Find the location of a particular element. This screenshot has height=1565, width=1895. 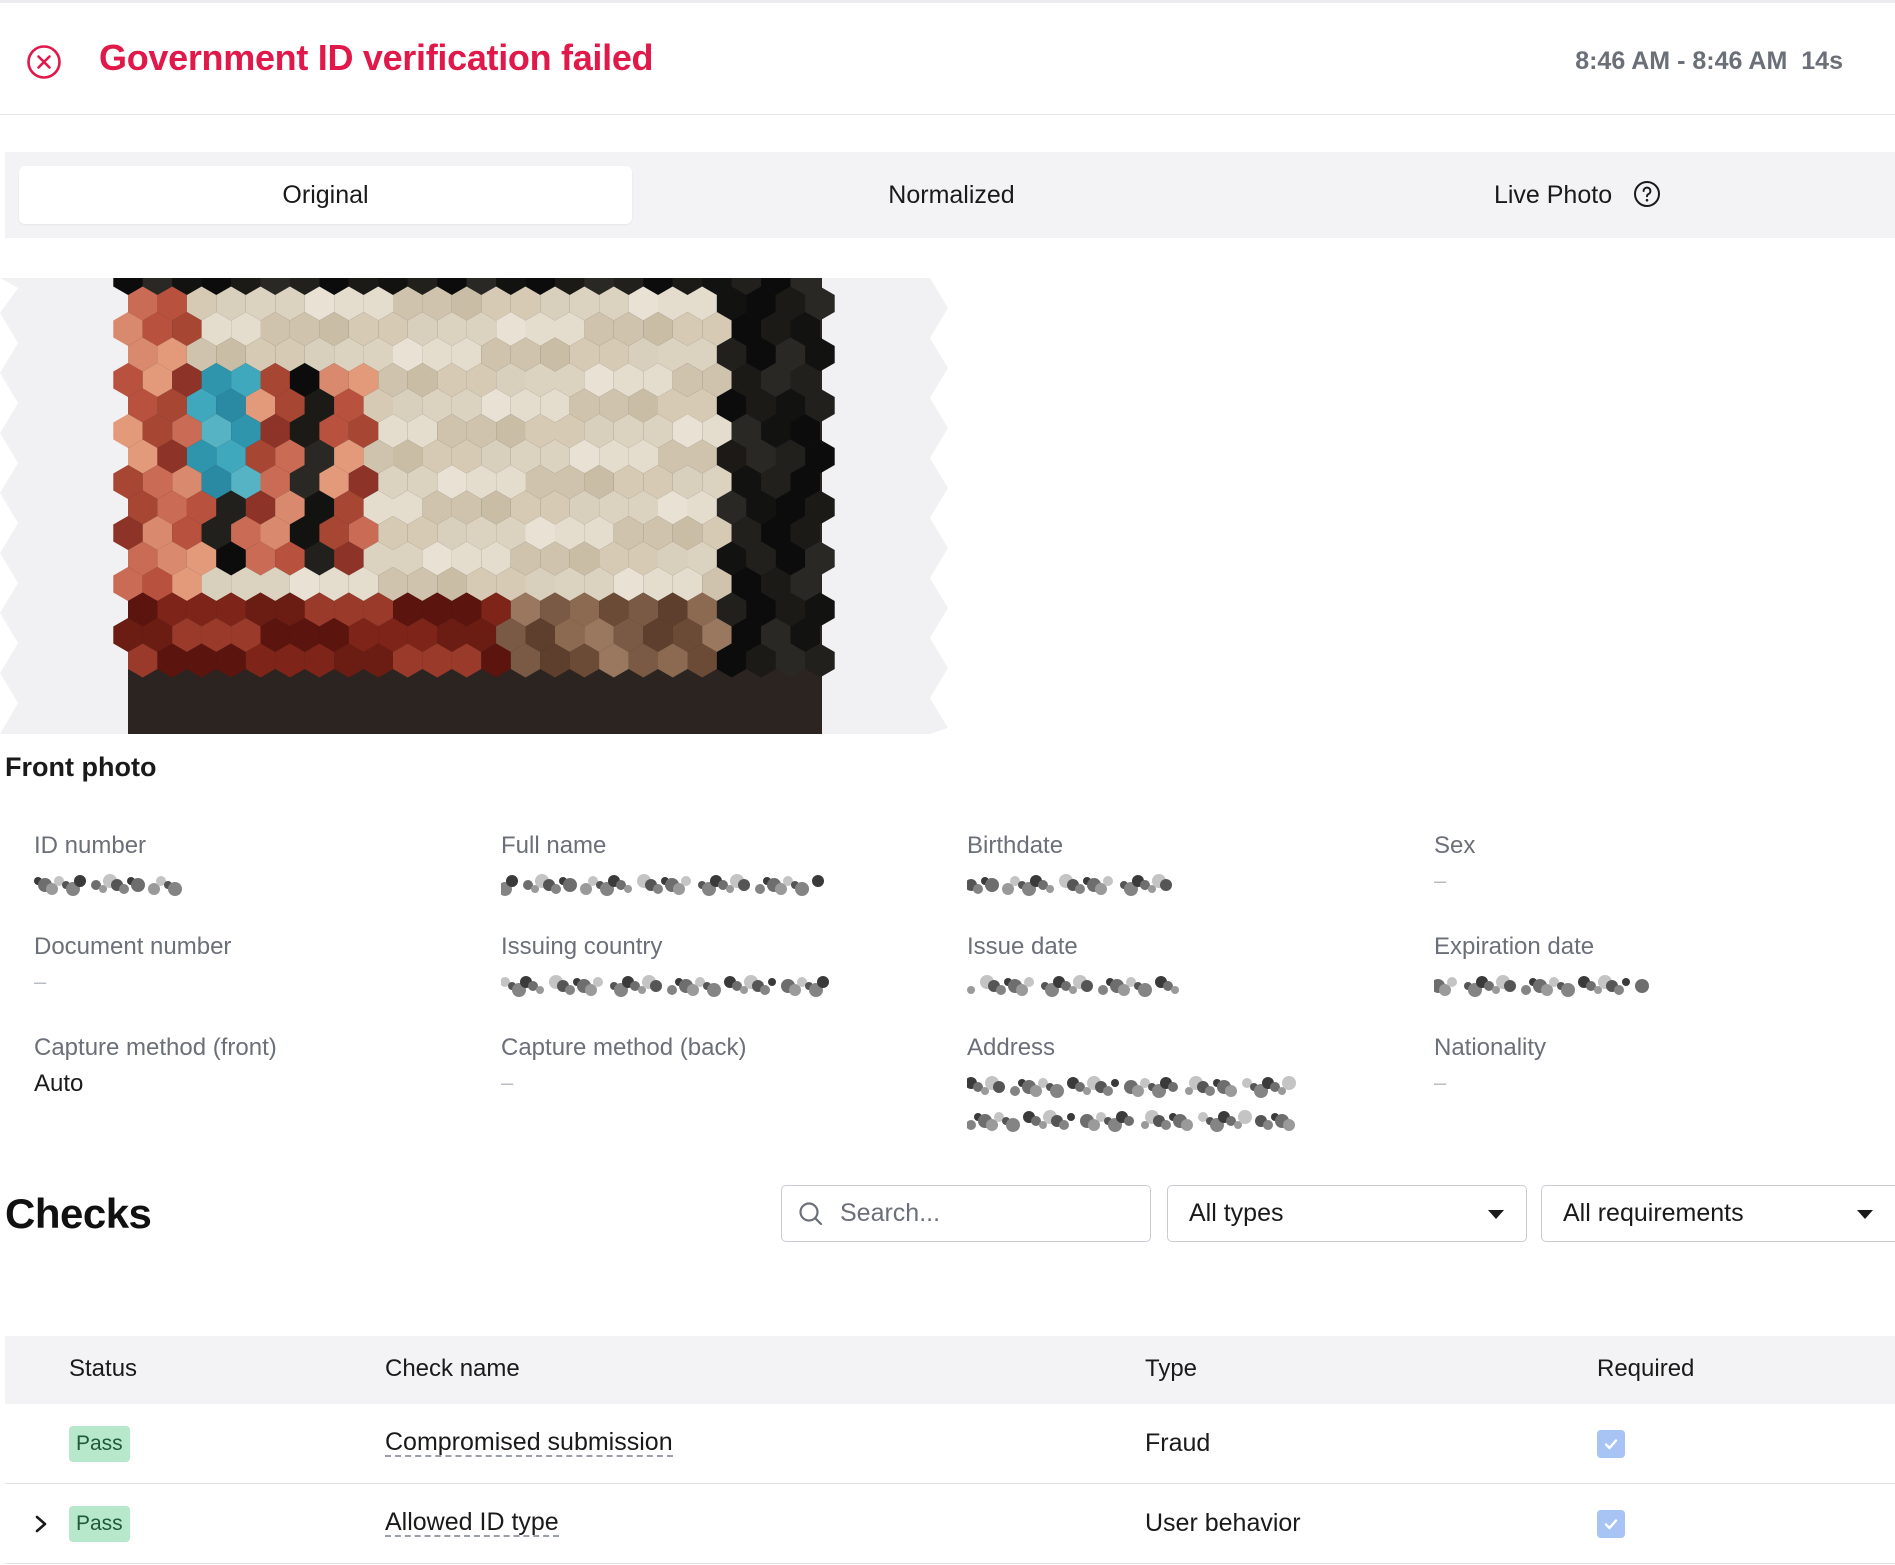

time-range: 8:46 AM - 8:46 AM 14s is located at coordinates (1702, 61).